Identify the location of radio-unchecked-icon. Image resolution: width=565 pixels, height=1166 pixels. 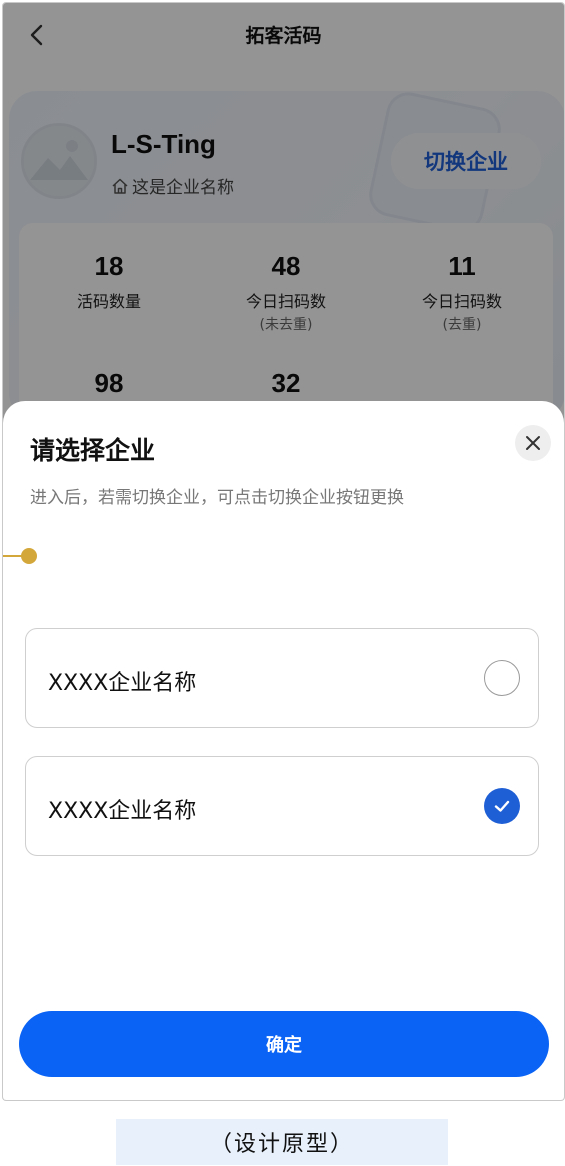
(502, 678).